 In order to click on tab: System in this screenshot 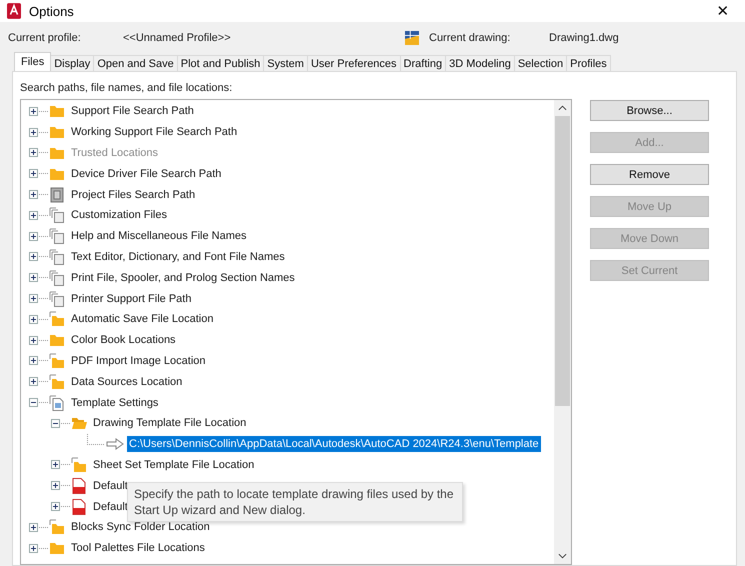, I will do `click(285, 63)`.